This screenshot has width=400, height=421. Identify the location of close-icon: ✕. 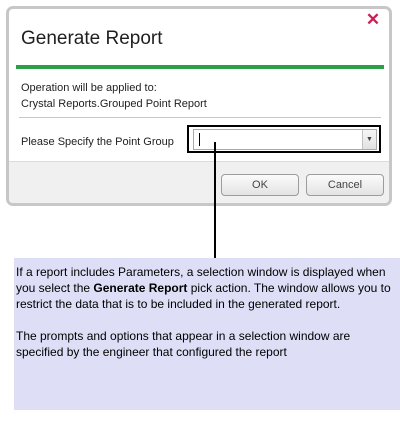
(373, 19).